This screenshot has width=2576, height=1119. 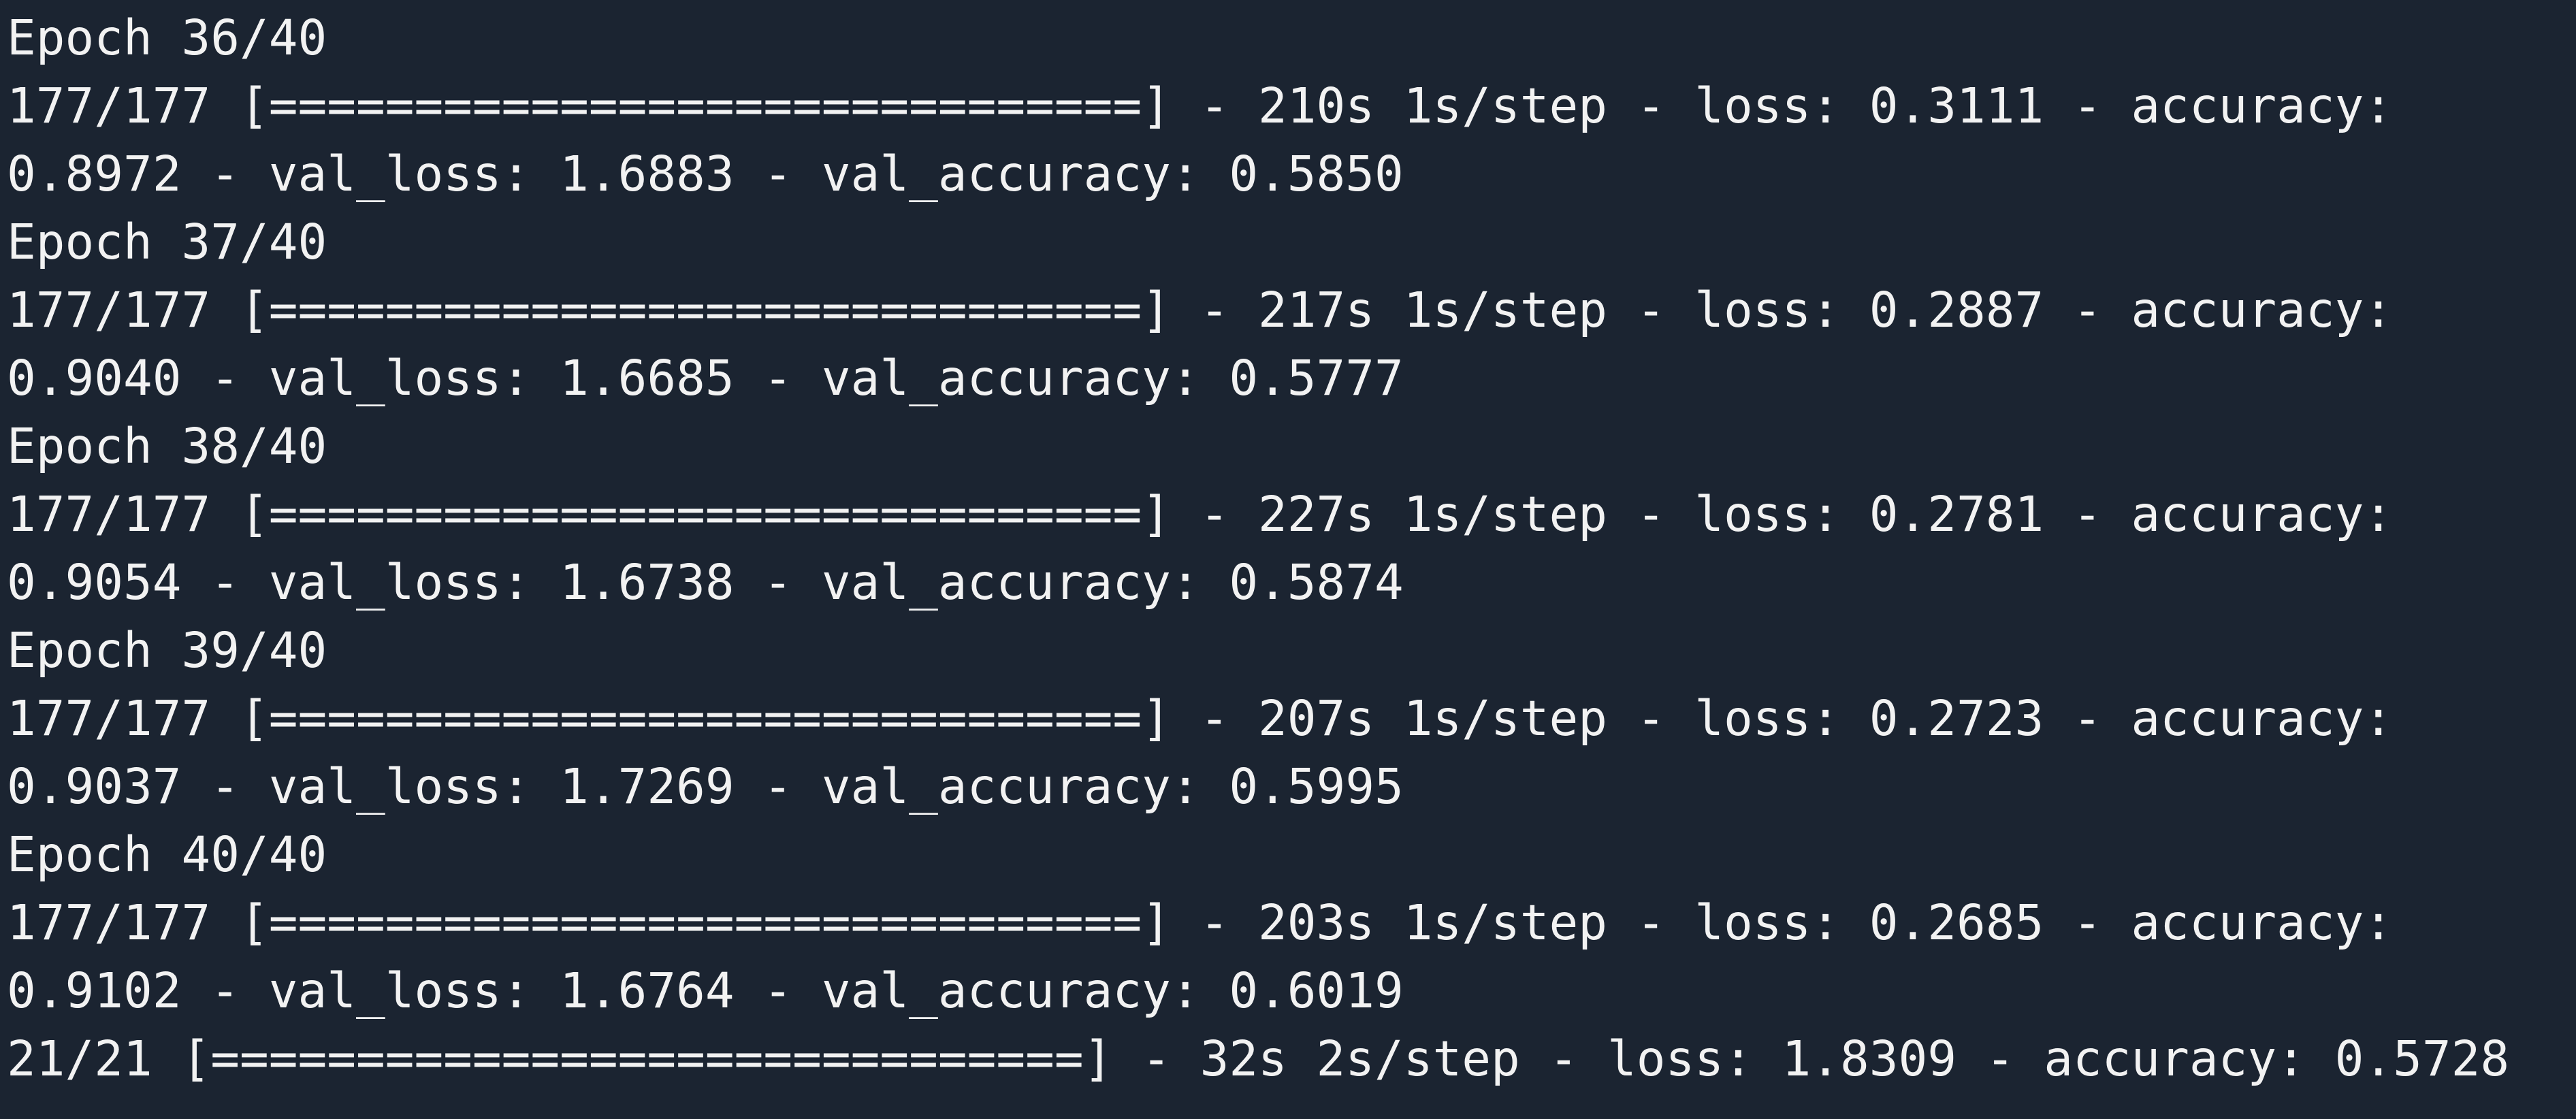 What do you see at coordinates (167, 38) in the screenshot?
I see `epoch-header: Epoch 36/40` at bounding box center [167, 38].